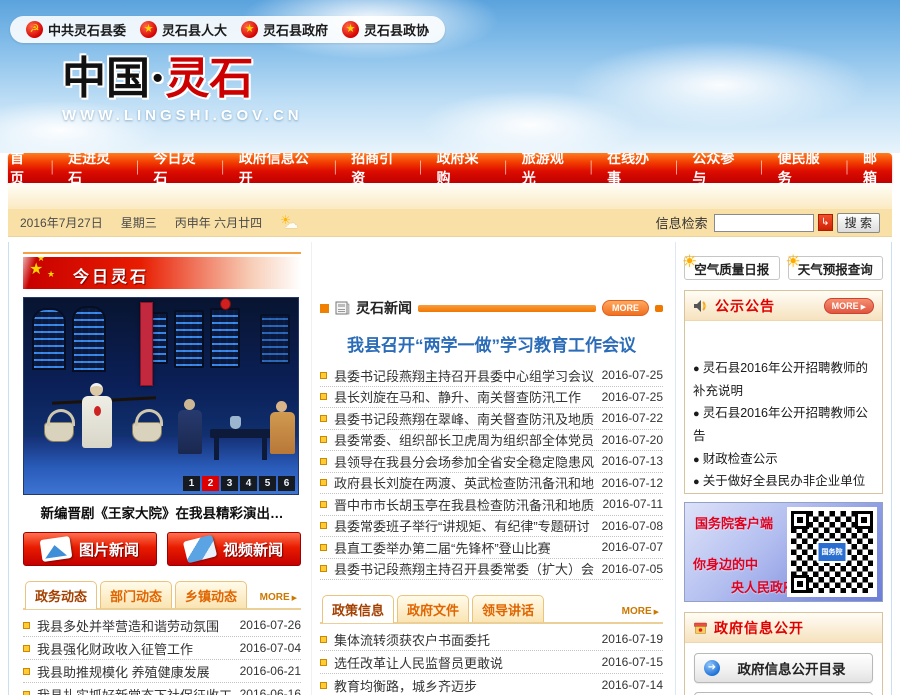 The image size is (900, 695). Describe the element at coordinates (848, 305) in the screenshot. I see `notice-more-button: MORE` at that location.